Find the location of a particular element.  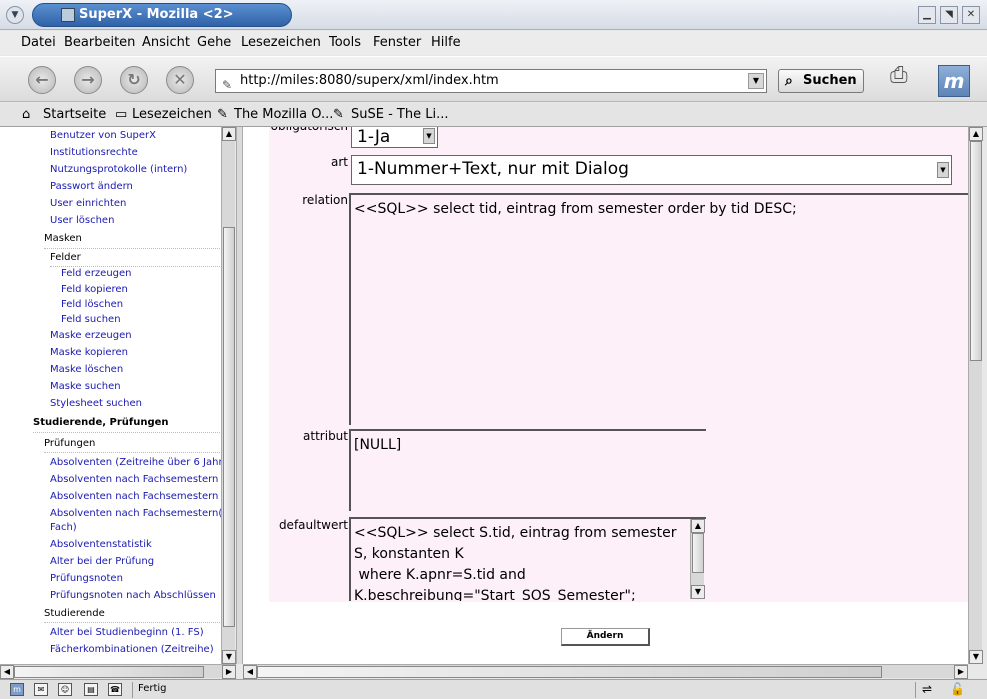

content-horizontal-scrollbar: ◀ ▶ is located at coordinates (605, 671).